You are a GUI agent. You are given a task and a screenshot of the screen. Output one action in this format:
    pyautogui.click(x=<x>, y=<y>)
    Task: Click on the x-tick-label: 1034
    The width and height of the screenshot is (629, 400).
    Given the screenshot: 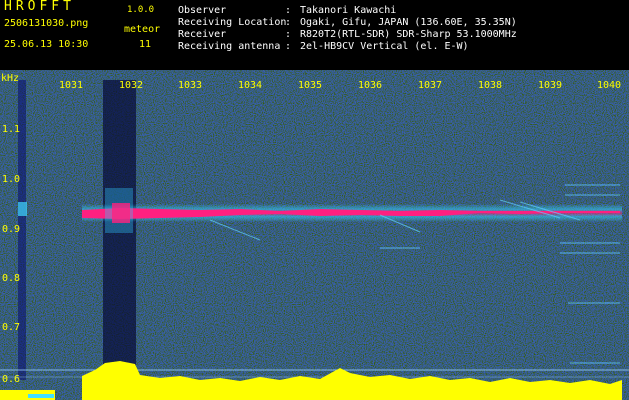 What is the action you would take?
    pyautogui.click(x=250, y=85)
    